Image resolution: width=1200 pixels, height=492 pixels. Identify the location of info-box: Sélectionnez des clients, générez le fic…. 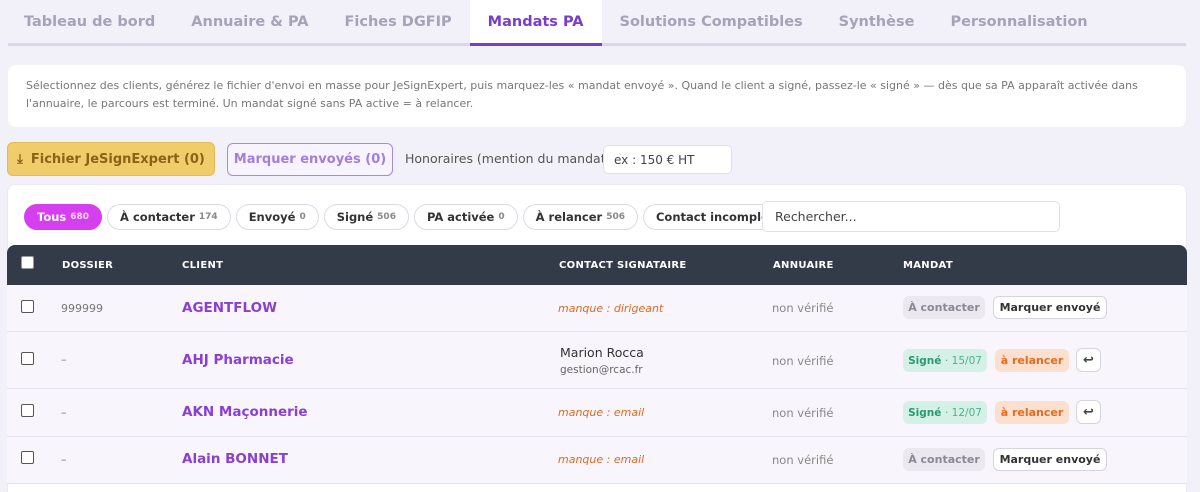
(597, 96).